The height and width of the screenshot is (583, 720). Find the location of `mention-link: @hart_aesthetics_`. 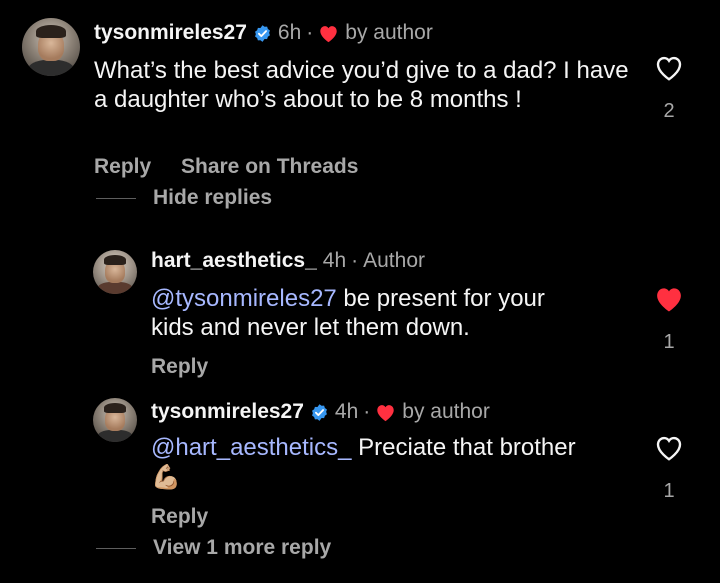

mention-link: @hart_aesthetics_ is located at coordinates (251, 447).